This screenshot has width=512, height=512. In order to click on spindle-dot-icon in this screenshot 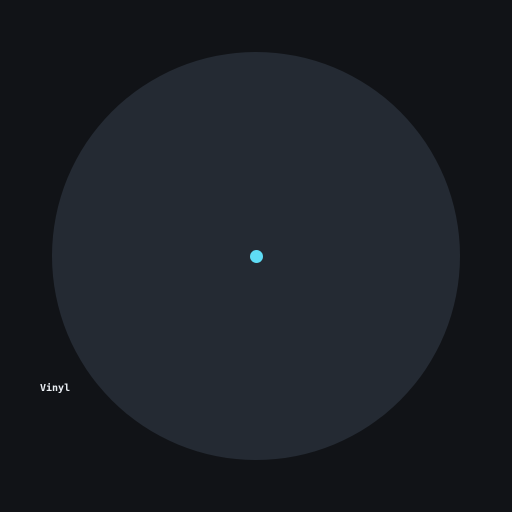, I will do `click(256, 256)`.